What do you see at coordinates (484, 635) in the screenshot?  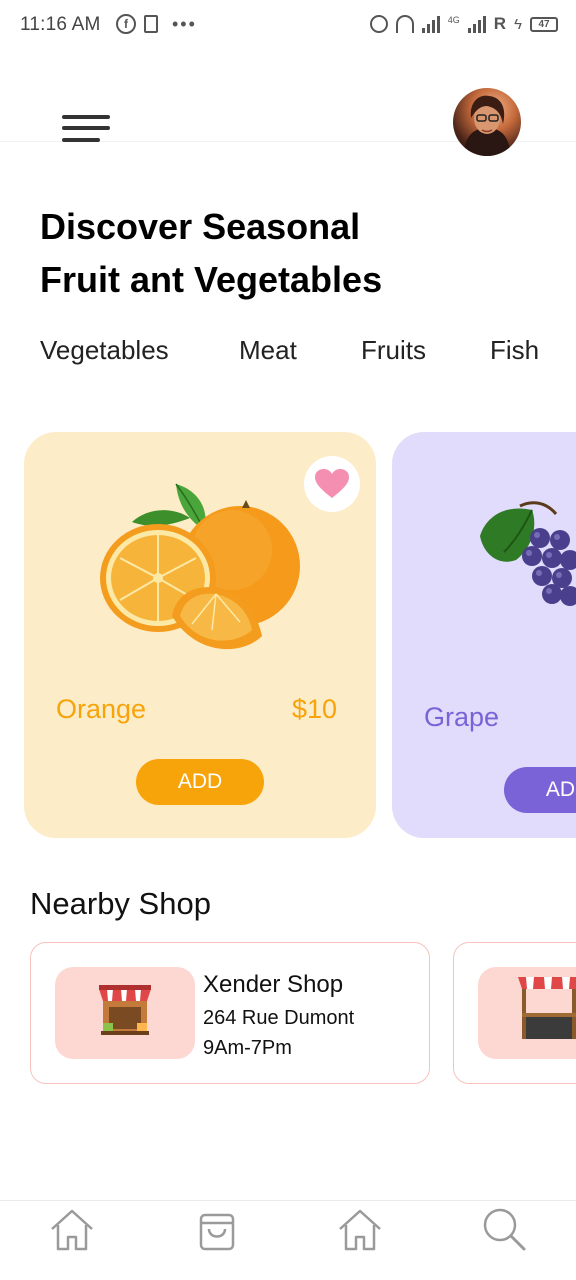 I see `product-card-grape: Grape ADD` at bounding box center [484, 635].